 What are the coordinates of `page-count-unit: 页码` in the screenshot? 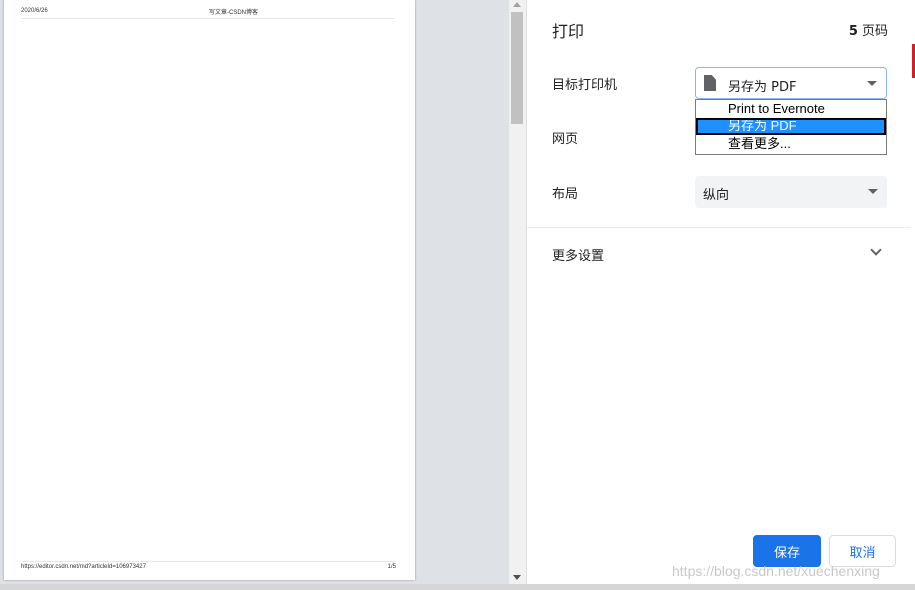 It's located at (872, 31).